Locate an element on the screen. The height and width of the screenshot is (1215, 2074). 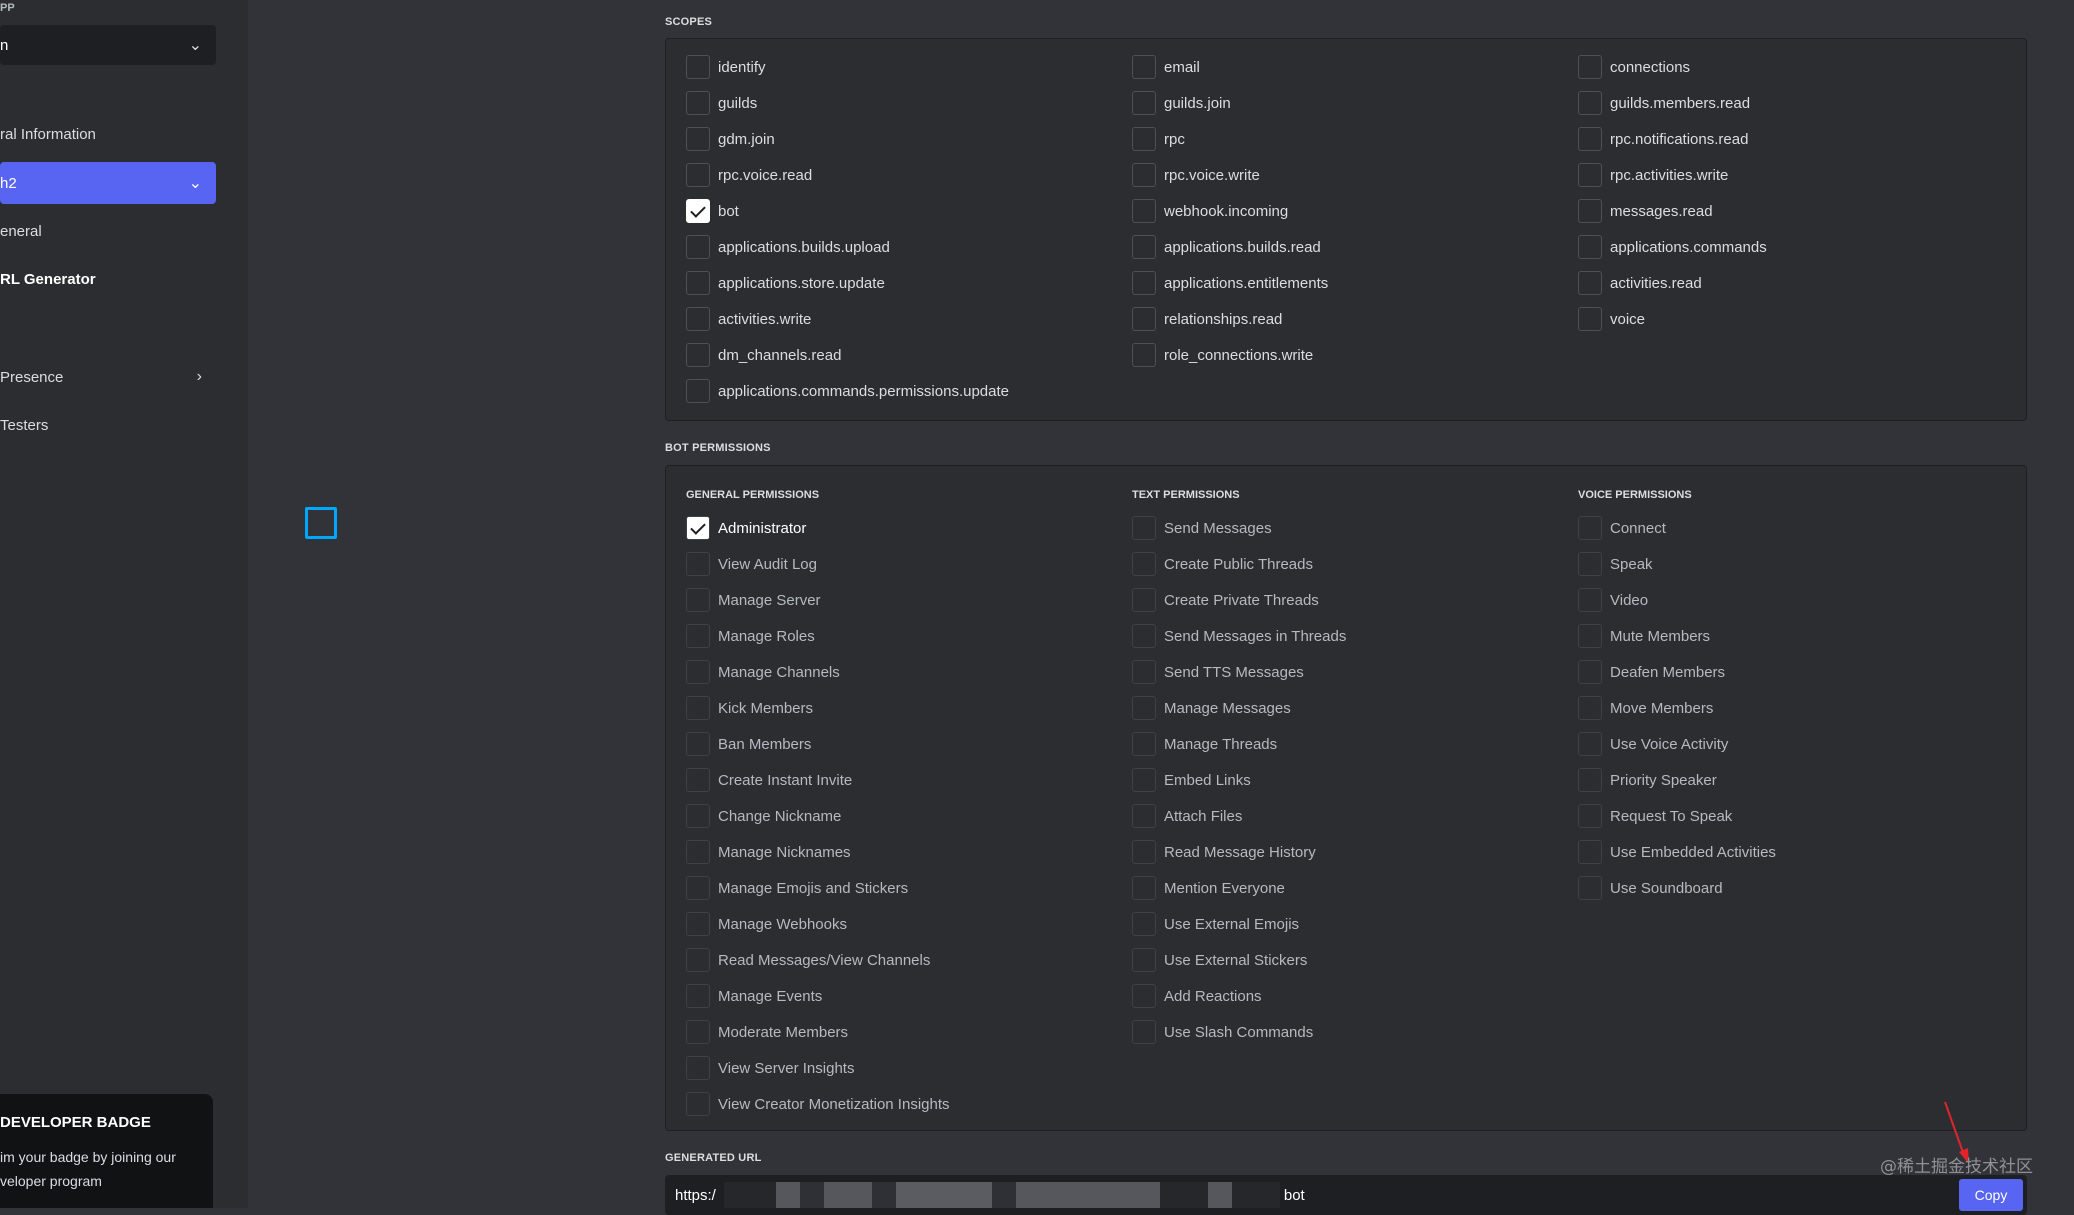
permission-option-connect: Connect is located at coordinates (1677, 528).